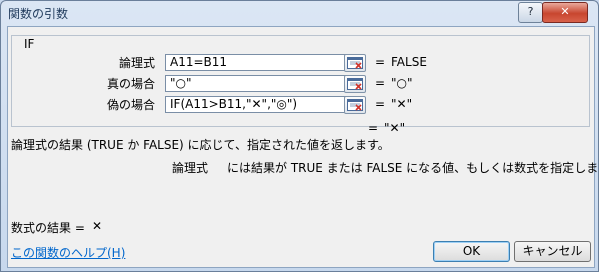 This screenshot has height=272, width=599. Describe the element at coordinates (471, 251) in the screenshot. I see `ok-button: OK` at that location.